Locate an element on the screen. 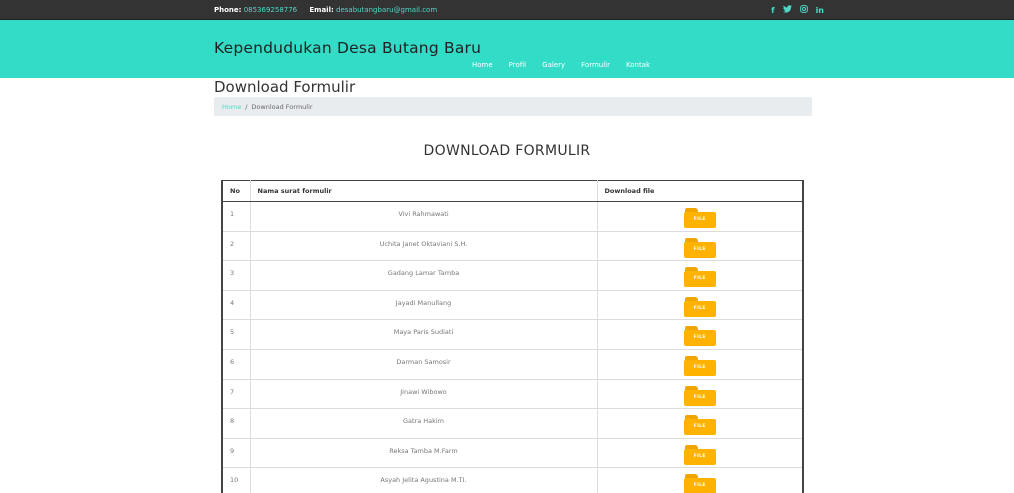 Image resolution: width=1014 pixels, height=493 pixels. row-number: 1 is located at coordinates (236, 216).